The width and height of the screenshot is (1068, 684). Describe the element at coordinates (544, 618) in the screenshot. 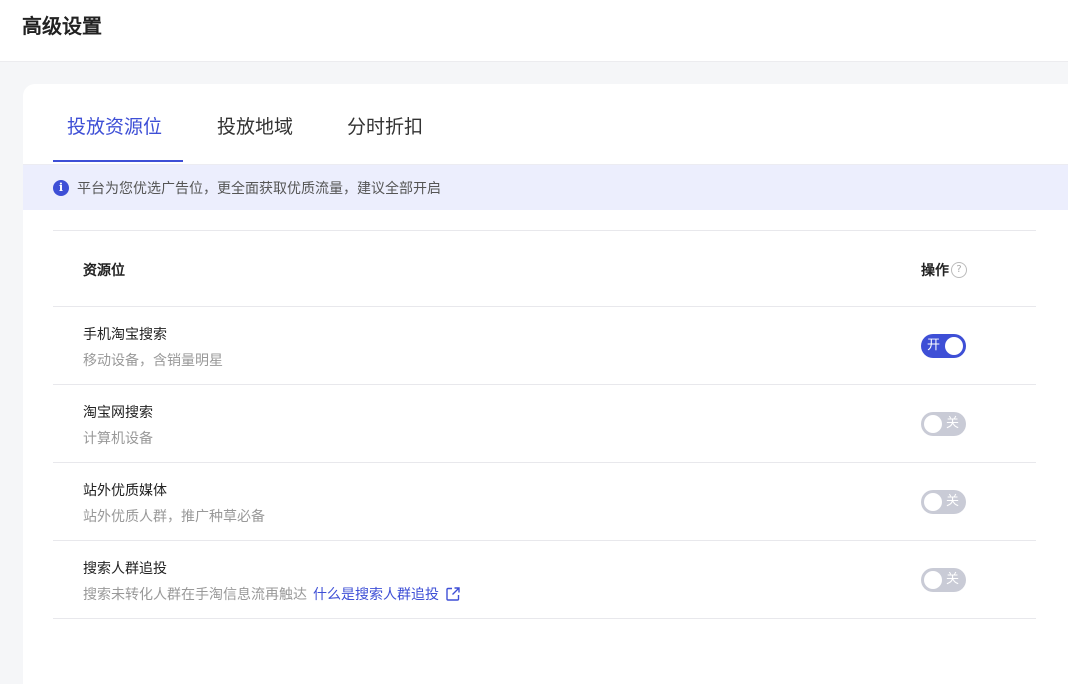

I see `divider` at that location.